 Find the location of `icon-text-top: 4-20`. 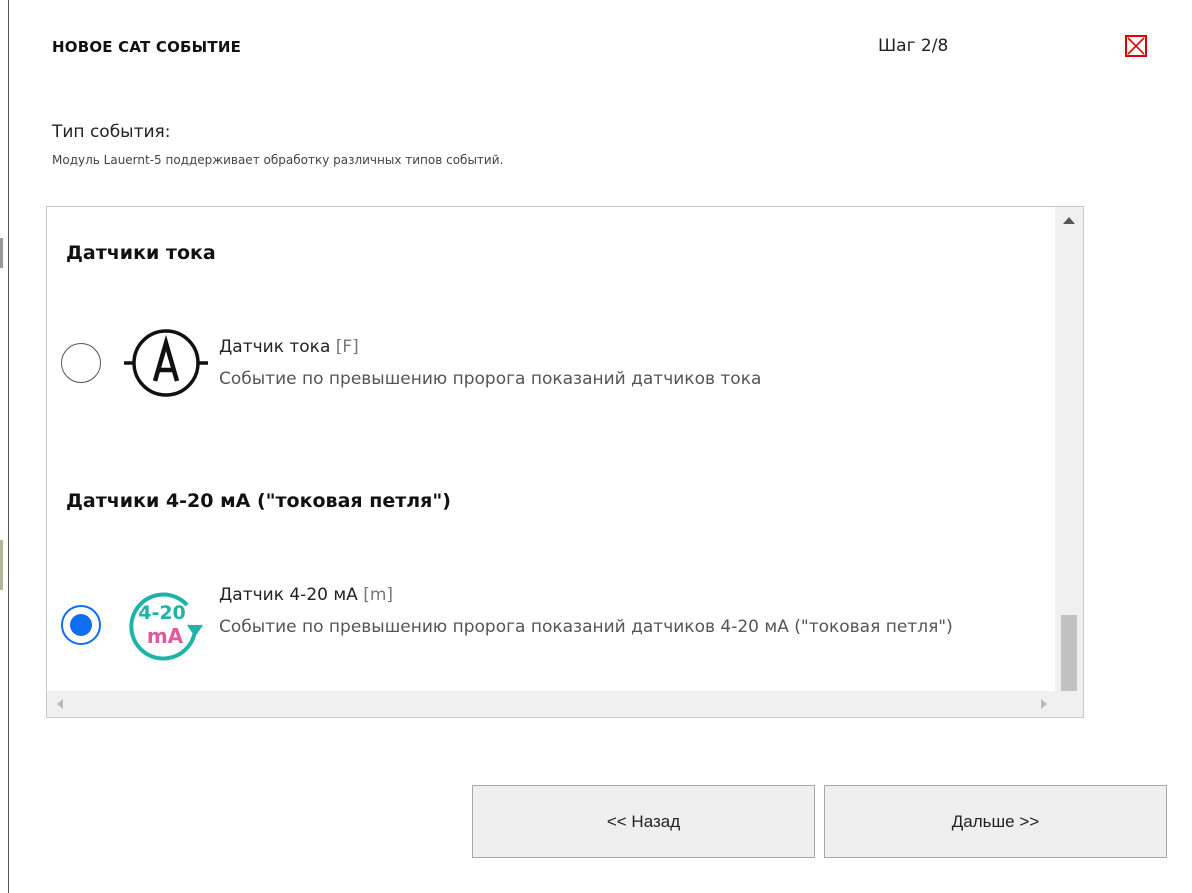

icon-text-top: 4-20 is located at coordinates (162, 613).